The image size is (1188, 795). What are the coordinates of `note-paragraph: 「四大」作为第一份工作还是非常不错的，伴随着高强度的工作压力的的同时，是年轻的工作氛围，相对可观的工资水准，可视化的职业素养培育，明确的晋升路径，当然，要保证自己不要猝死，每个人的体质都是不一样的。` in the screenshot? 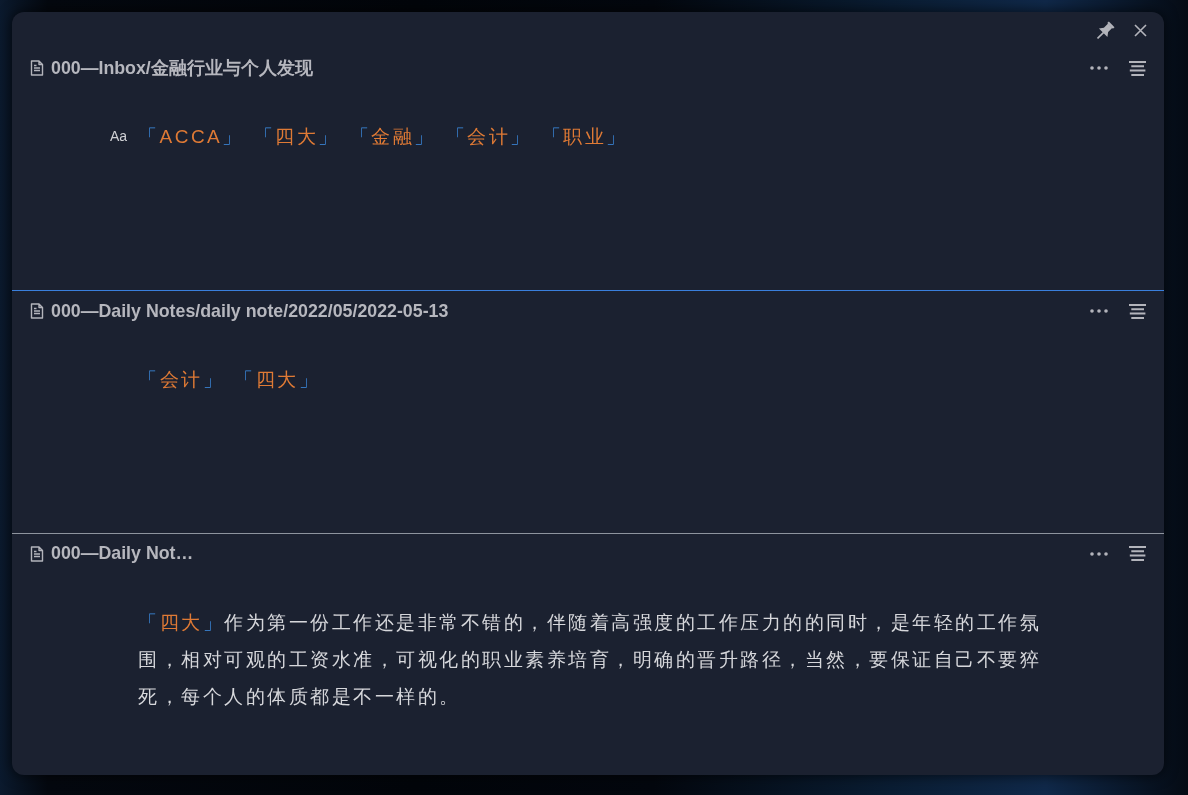 It's located at (590, 659).